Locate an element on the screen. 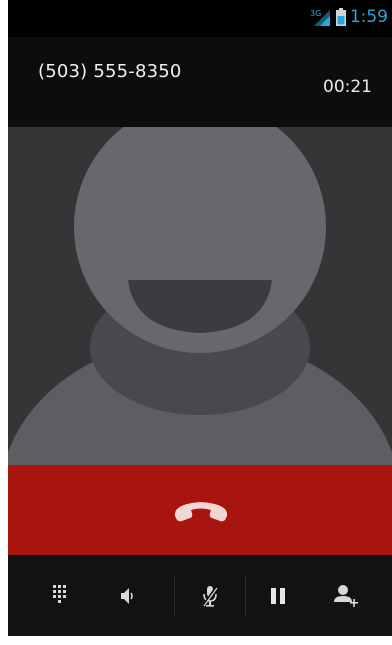 The height and width of the screenshot is (645, 392). add-call-button is located at coordinates (346, 595).